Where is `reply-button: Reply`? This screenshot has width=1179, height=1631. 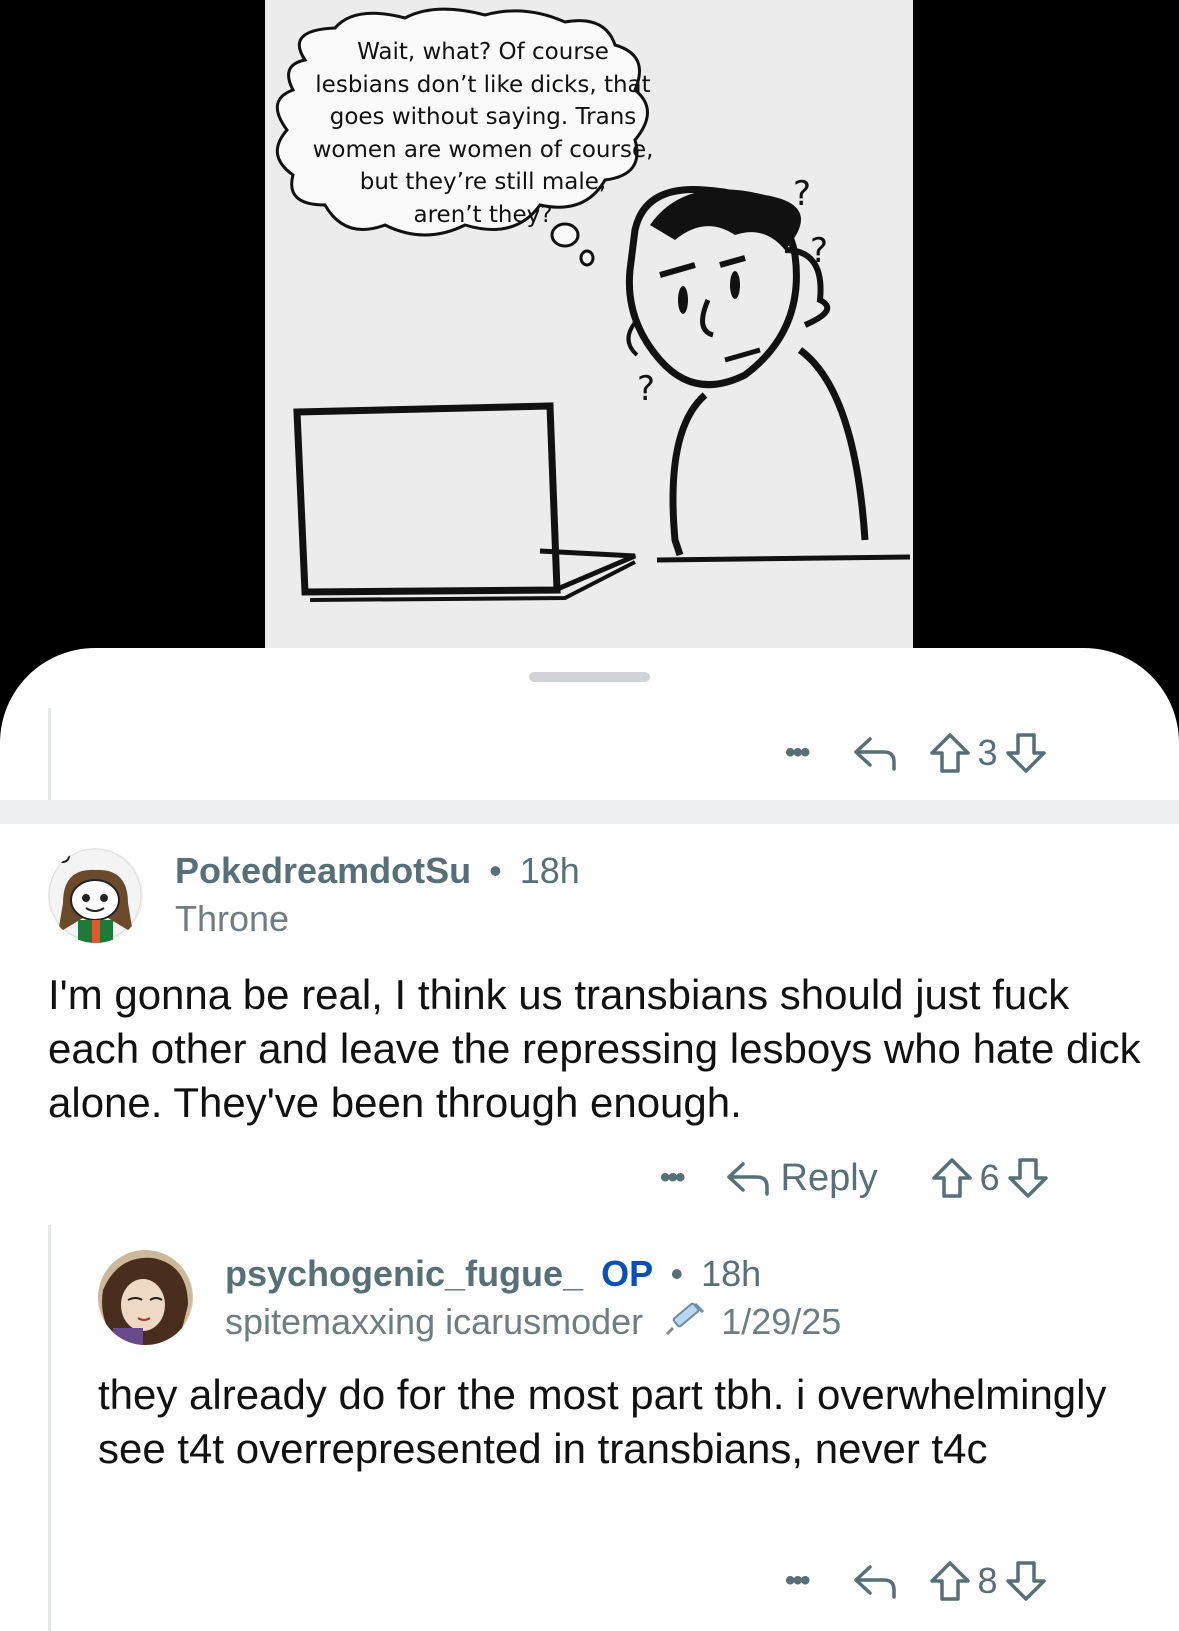
reply-button: Reply is located at coordinates (801, 1178).